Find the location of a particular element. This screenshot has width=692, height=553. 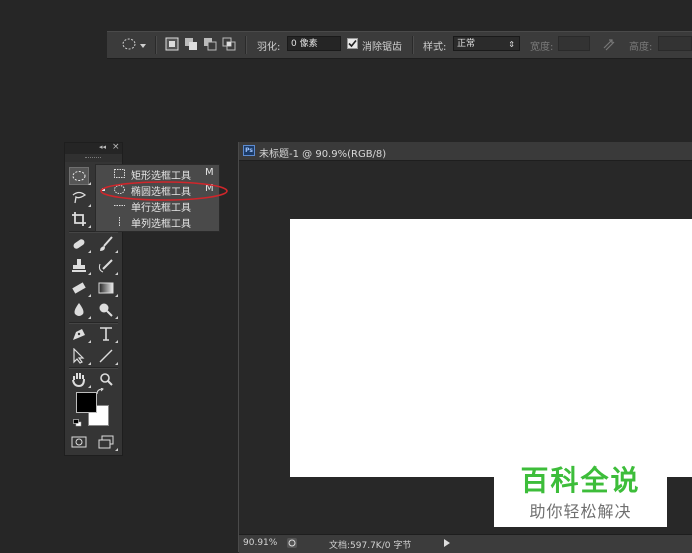

feather-label: 羽化: is located at coordinates (269, 47).